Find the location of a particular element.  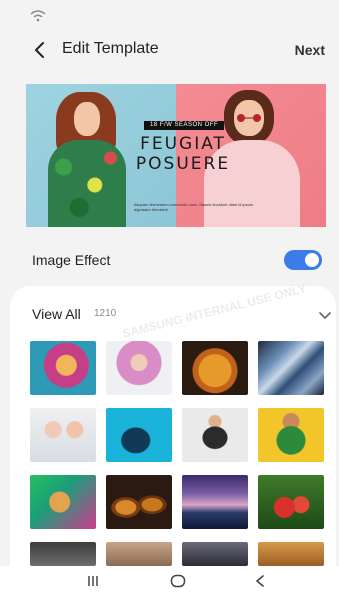

system-nav-bar is located at coordinates (169, 581).